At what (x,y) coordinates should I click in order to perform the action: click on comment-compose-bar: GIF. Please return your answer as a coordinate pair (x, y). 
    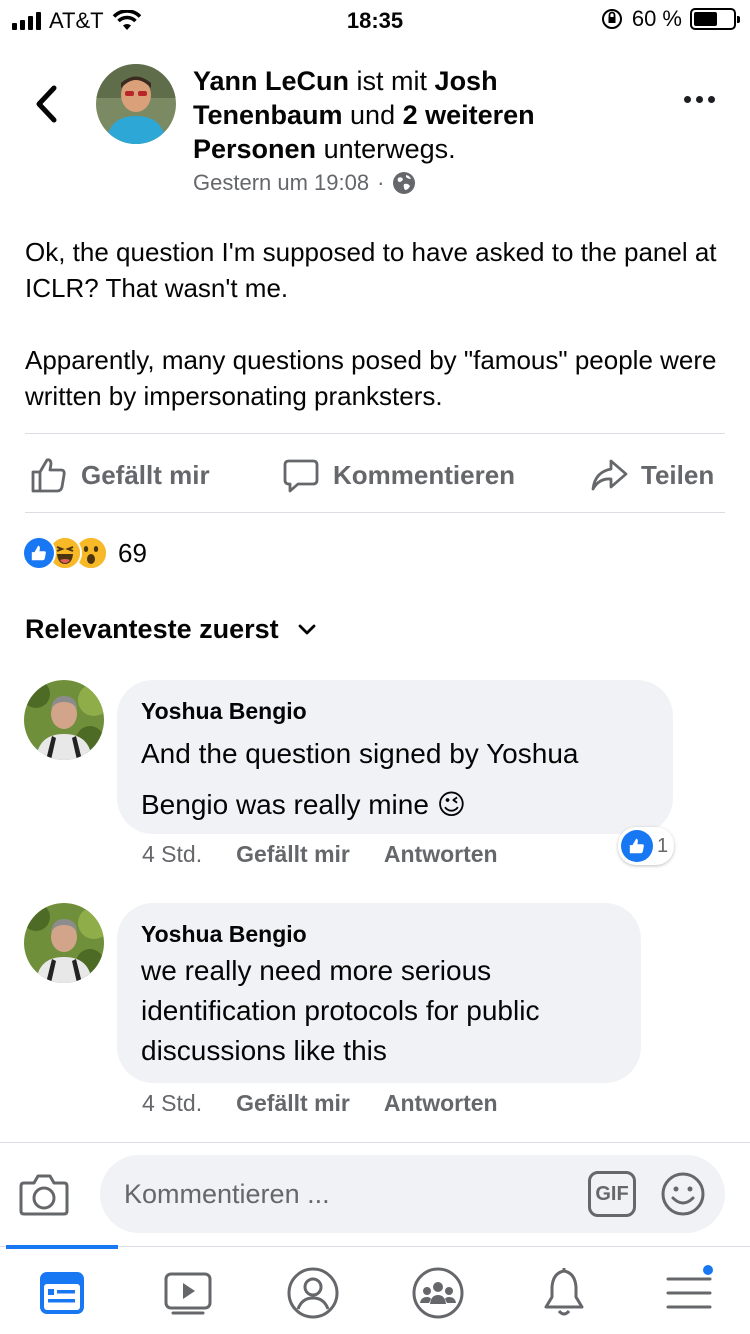
    Looking at the image, I should click on (375, 1194).